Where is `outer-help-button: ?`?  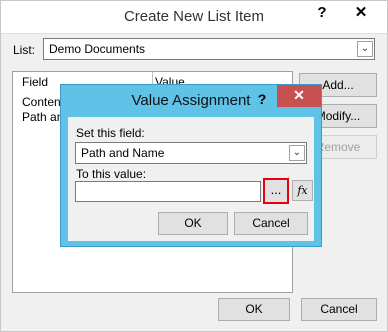 outer-help-button: ? is located at coordinates (322, 13).